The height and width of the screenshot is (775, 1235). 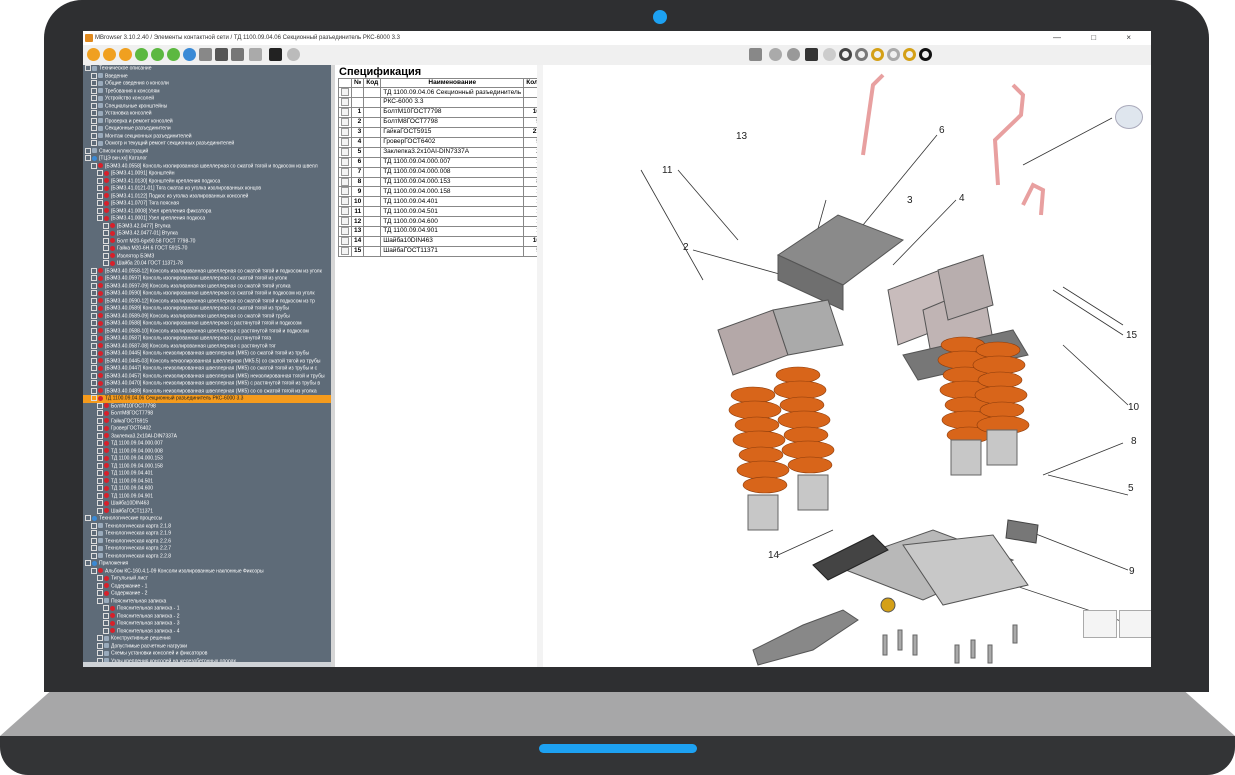 What do you see at coordinates (207, 481) in the screenshot?
I see `tree-item: ТД 1100.09.04.501` at bounding box center [207, 481].